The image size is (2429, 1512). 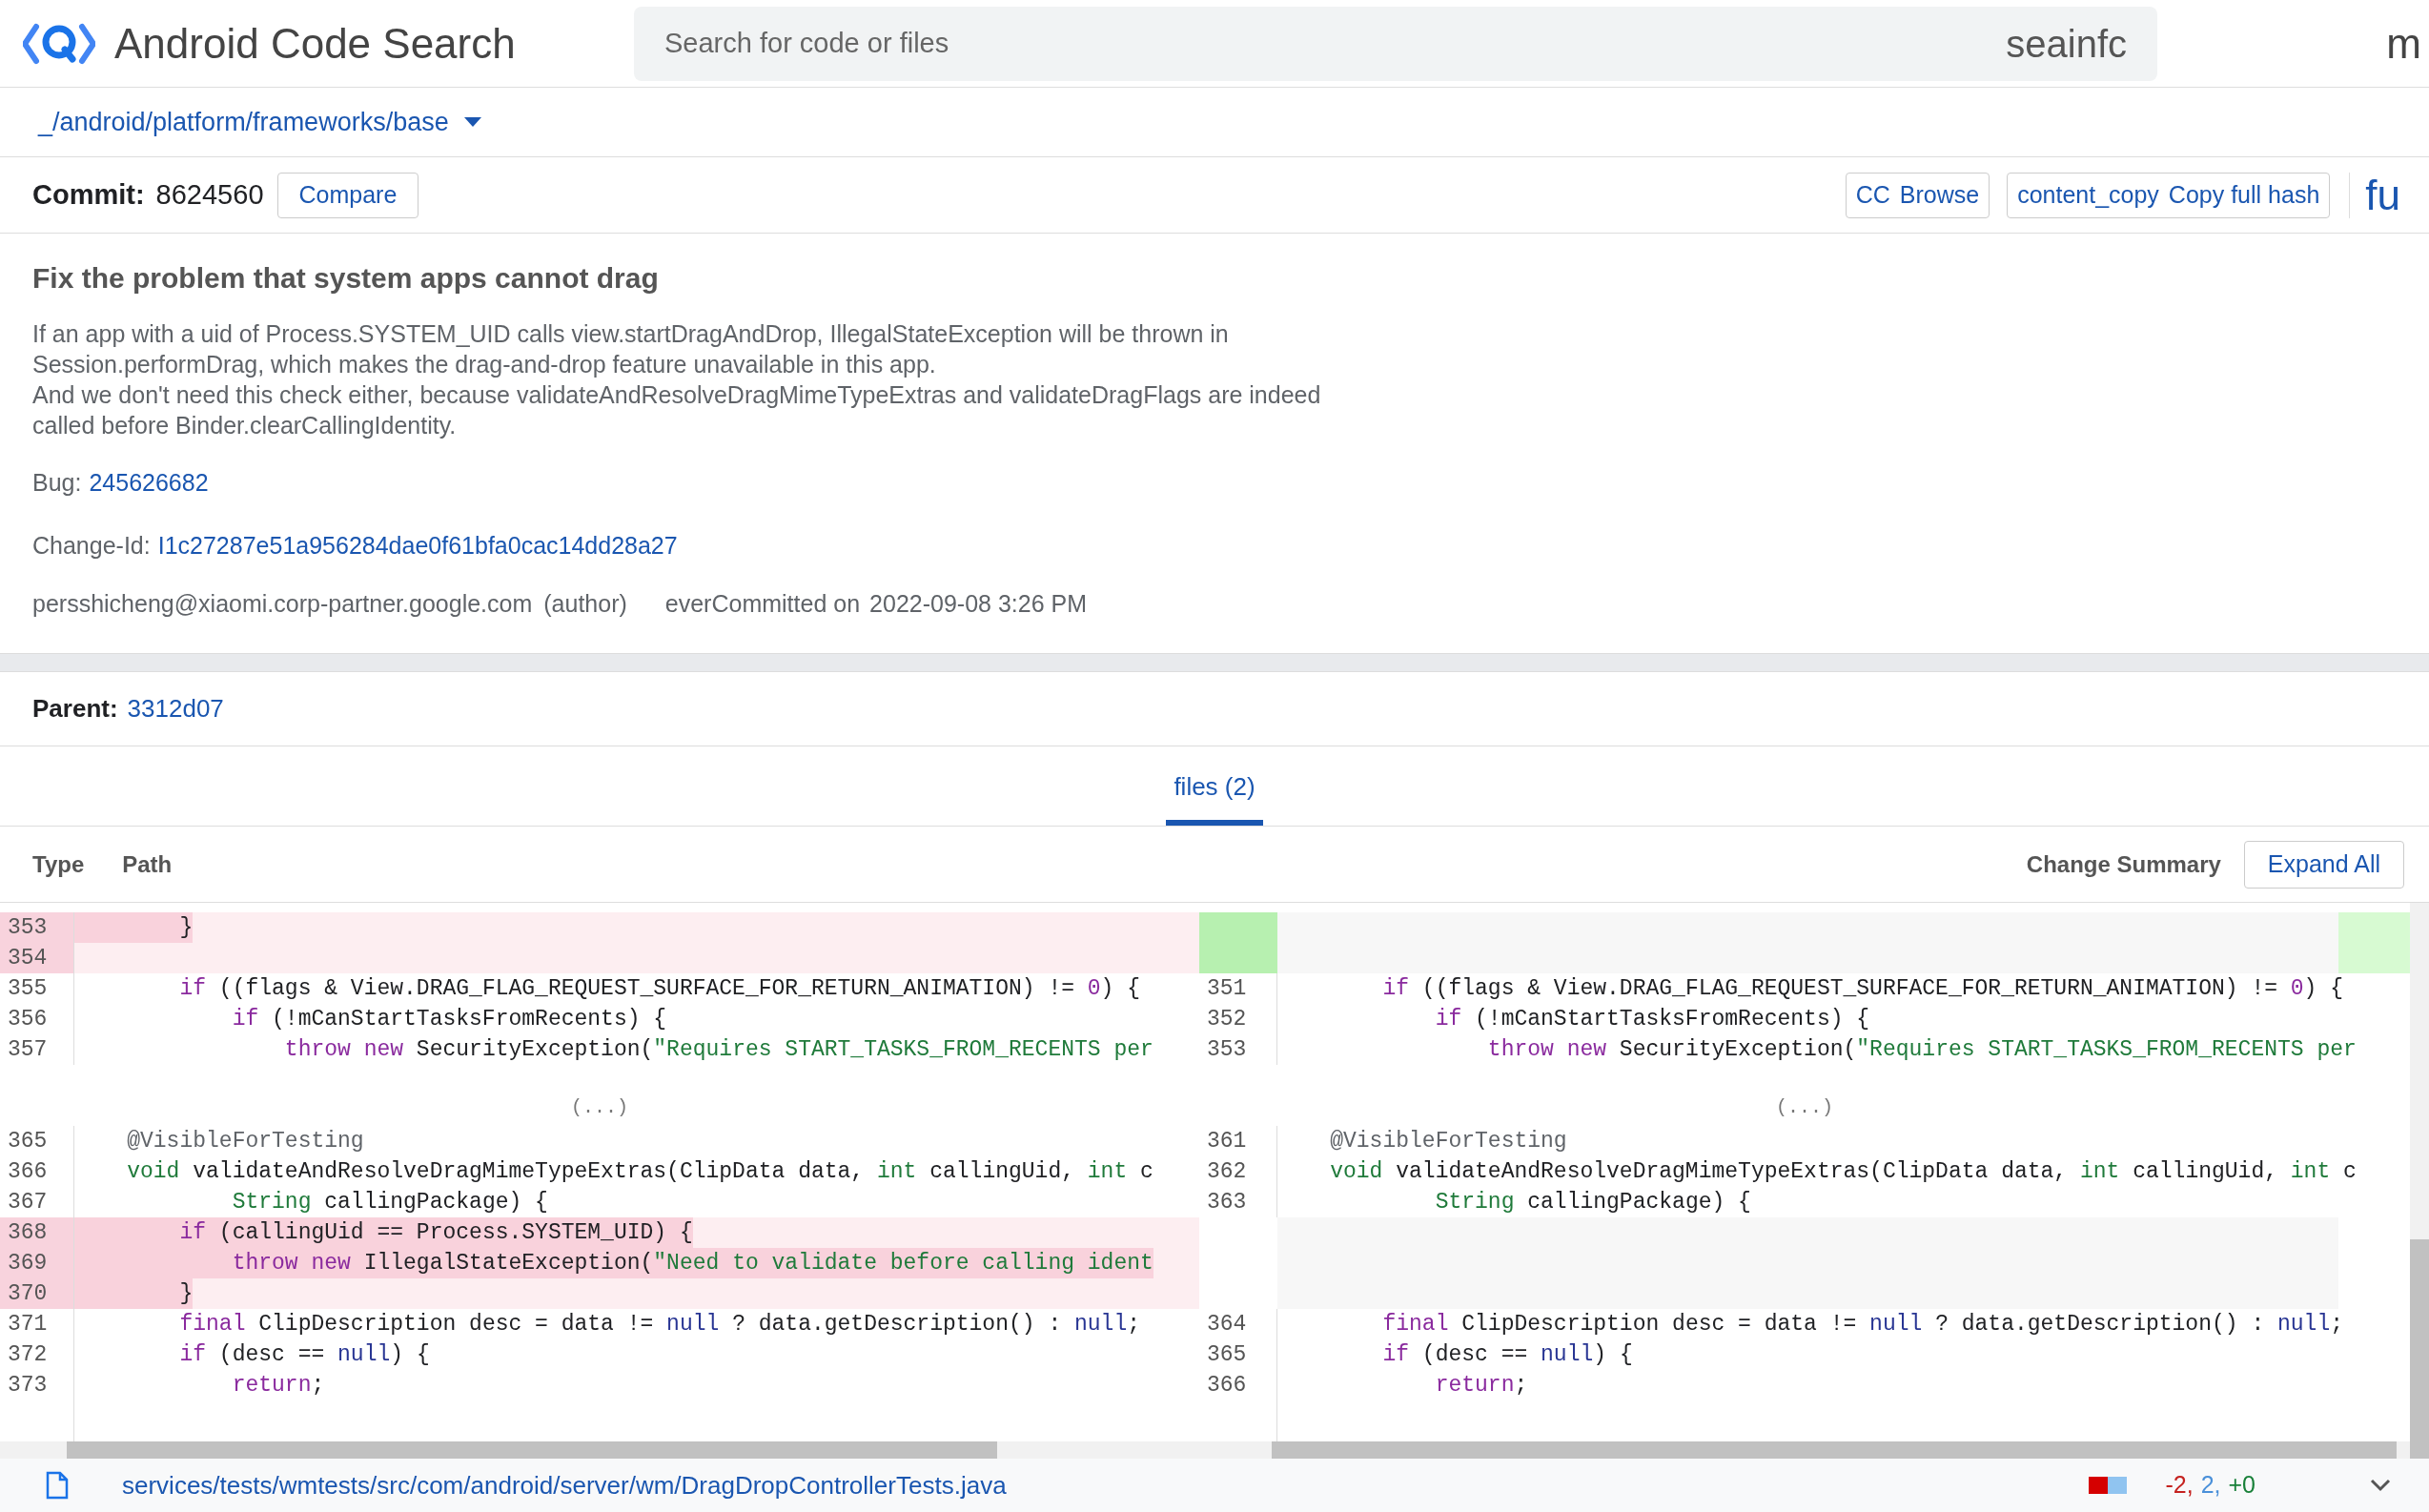 What do you see at coordinates (417, 545) in the screenshot?
I see `change-id-link: I1c27287e51a956284dae0f61bfa0cac14dd28a27` at bounding box center [417, 545].